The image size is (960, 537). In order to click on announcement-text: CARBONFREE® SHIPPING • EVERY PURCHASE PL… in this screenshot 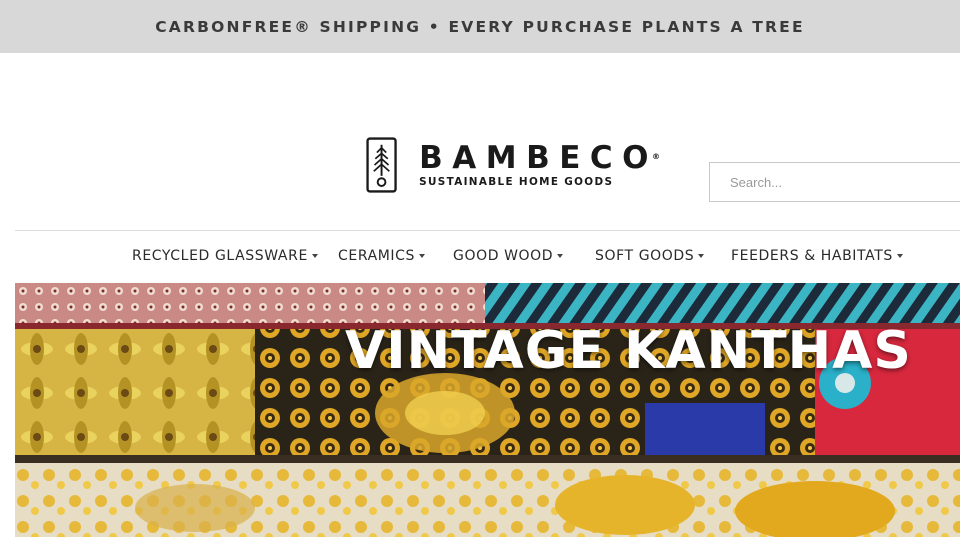, I will do `click(480, 26)`.